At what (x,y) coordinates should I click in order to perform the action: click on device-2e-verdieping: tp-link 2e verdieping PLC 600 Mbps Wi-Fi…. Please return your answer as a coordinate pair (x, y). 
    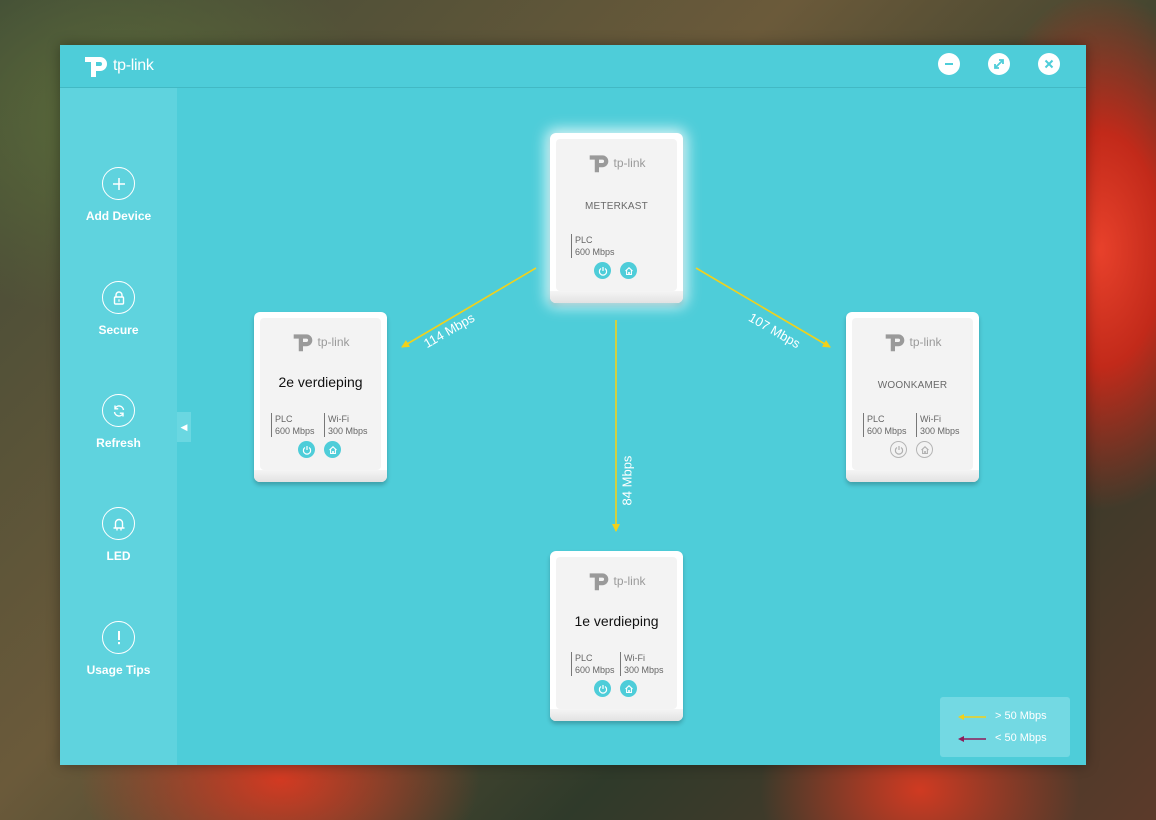
    Looking at the image, I should click on (320, 397).